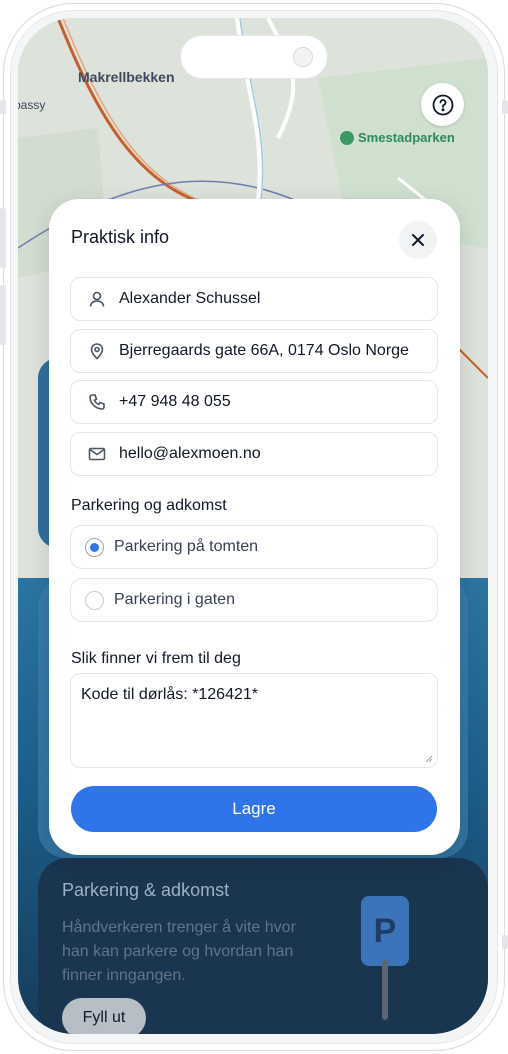 Image resolution: width=508 pixels, height=1054 pixels. Describe the element at coordinates (303, 57) in the screenshot. I see `camera-icon` at that location.